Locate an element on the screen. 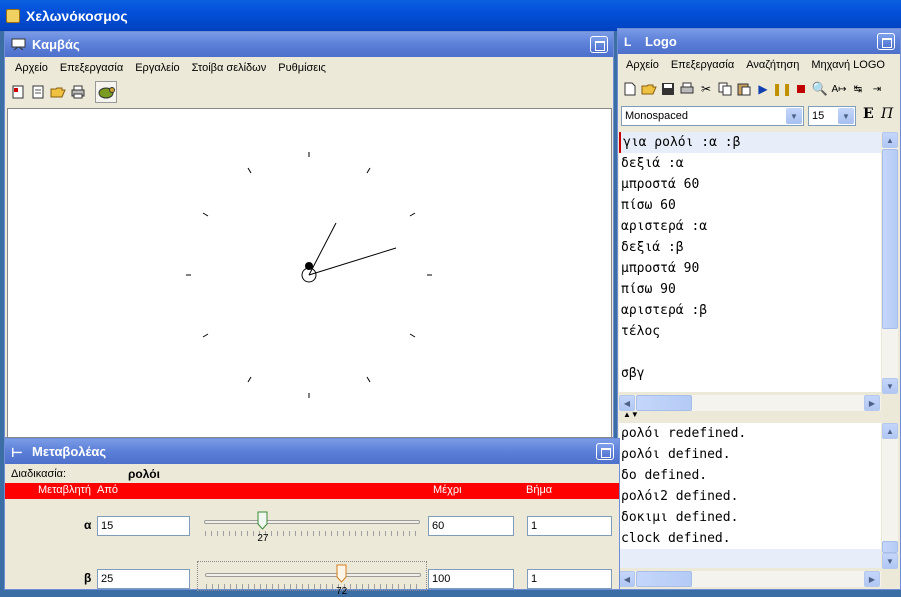  beta-step-input: 1 is located at coordinates (569, 579).